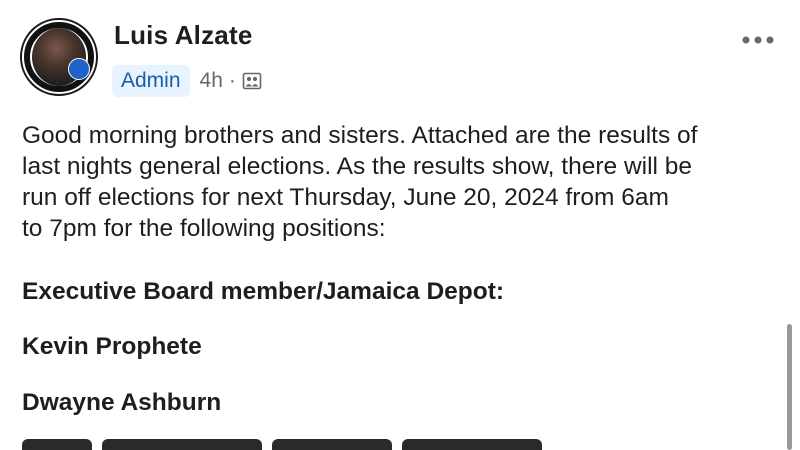 The image size is (800, 450). Describe the element at coordinates (122, 402) in the screenshot. I see `candidate-name: Dwayne Ashburn` at that location.